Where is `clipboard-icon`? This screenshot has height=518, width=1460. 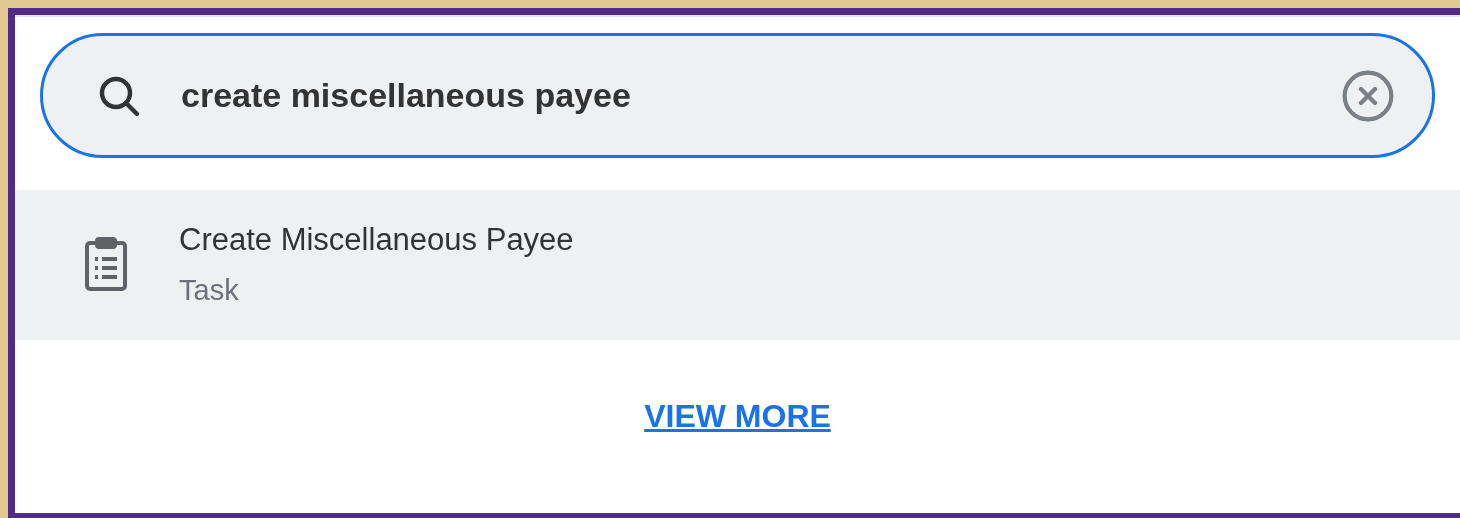 clipboard-icon is located at coordinates (106, 265).